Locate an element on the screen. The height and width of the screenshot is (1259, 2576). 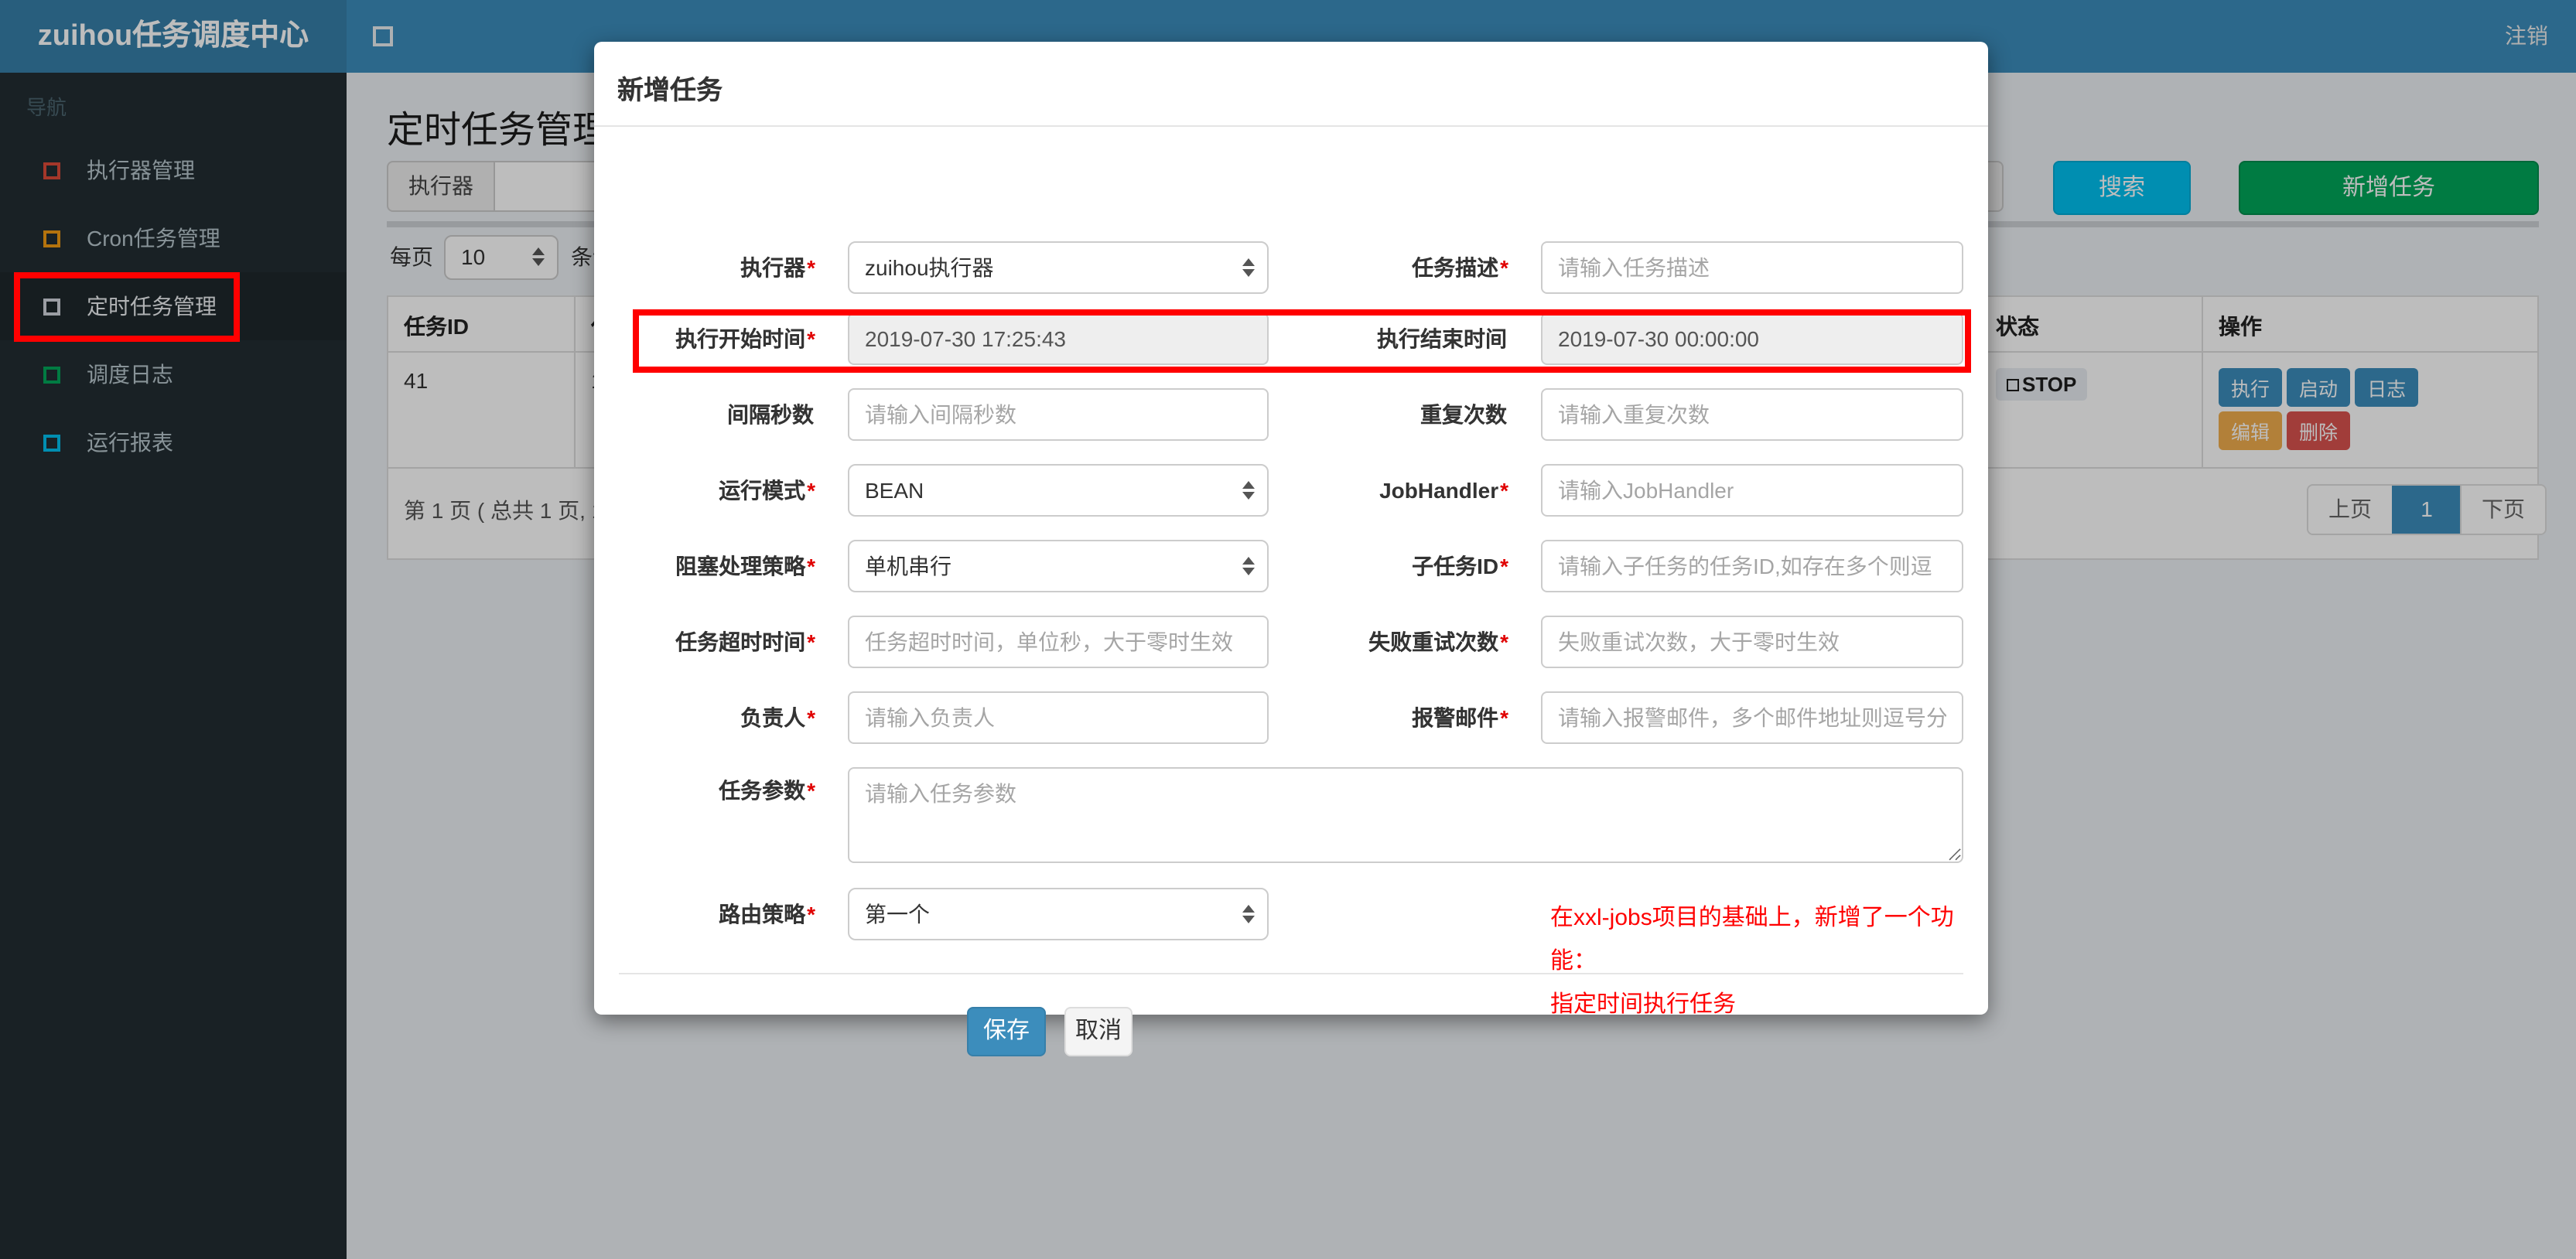
label-task-desc: 任务描述 * is located at coordinates (1460, 268).